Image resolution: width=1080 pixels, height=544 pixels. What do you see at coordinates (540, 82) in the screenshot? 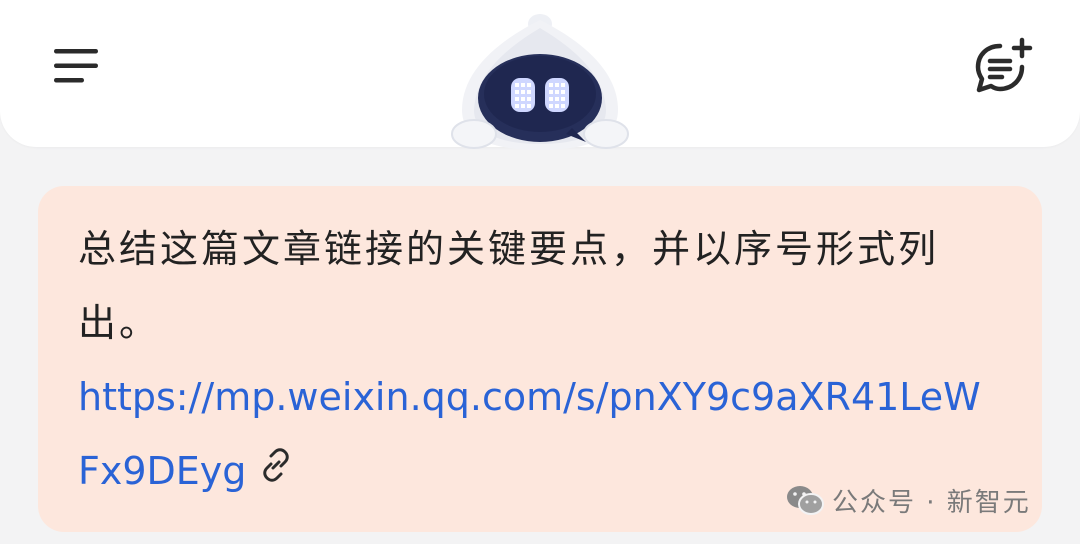
I see `robot-mascot` at bounding box center [540, 82].